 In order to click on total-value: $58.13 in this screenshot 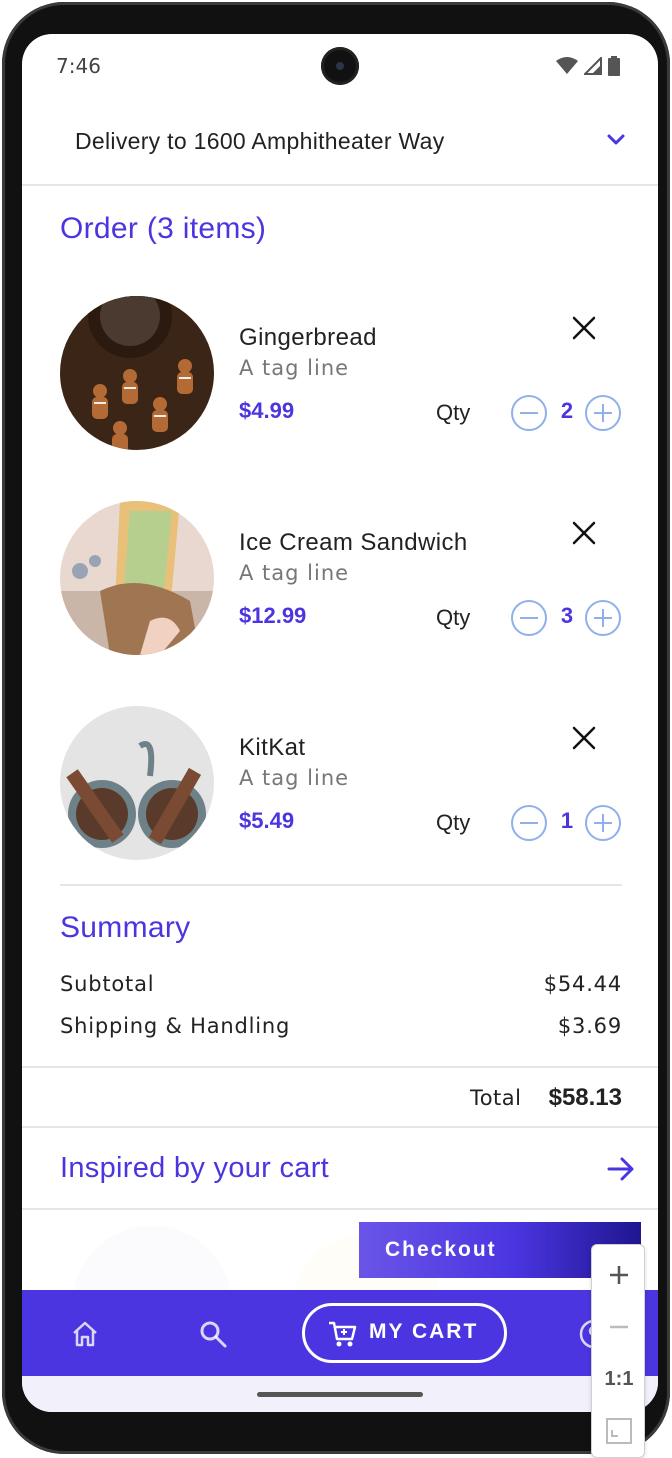, I will do `click(585, 1097)`.